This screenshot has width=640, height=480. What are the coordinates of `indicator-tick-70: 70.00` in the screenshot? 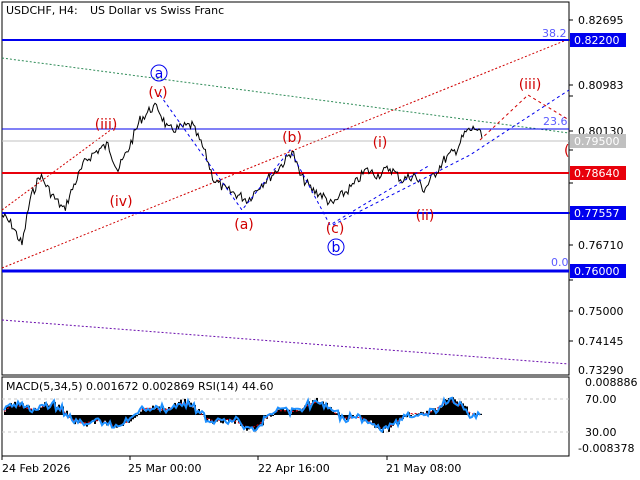 It's located at (601, 399).